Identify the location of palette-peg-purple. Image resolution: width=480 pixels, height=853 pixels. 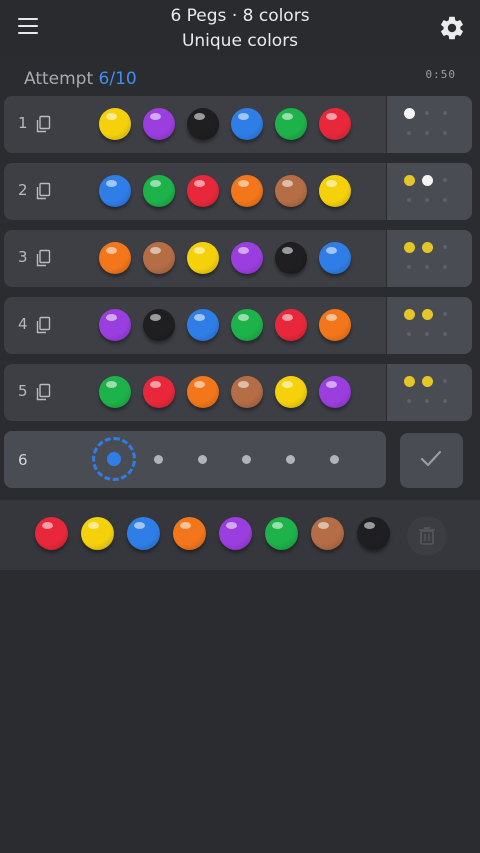
(235, 533).